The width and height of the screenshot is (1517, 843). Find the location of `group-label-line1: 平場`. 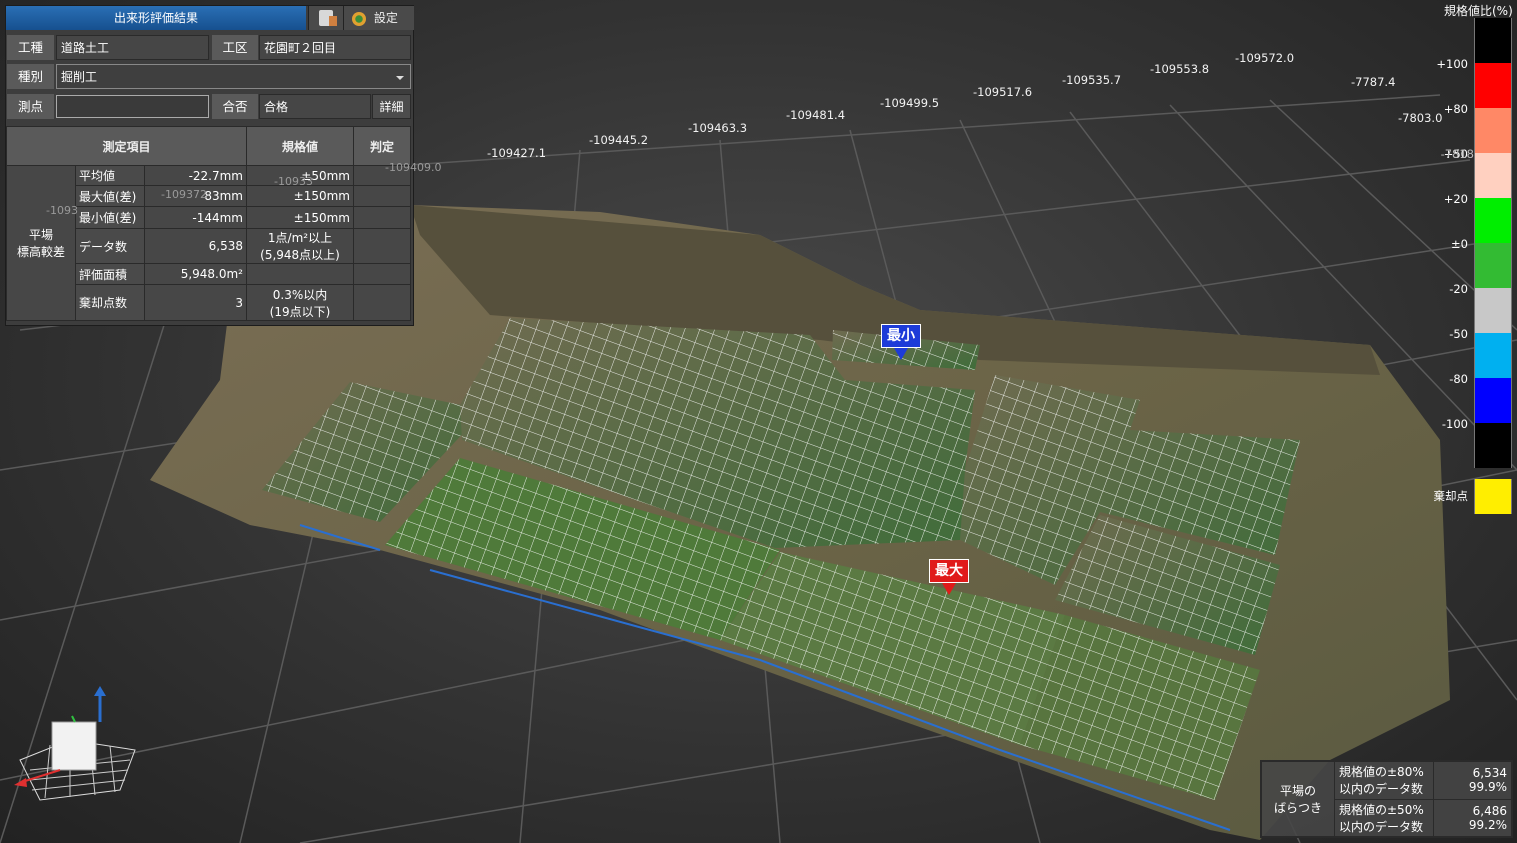

group-label-line1: 平場 is located at coordinates (40, 235).